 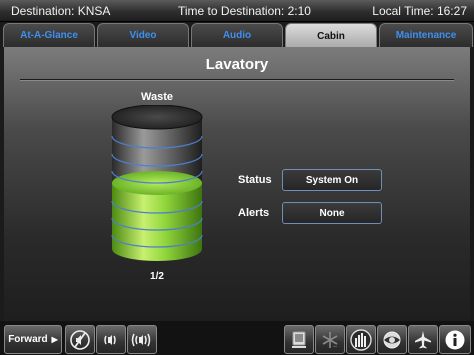 I want to click on forward-zone-button: Forward ▶, so click(x=33, y=339).